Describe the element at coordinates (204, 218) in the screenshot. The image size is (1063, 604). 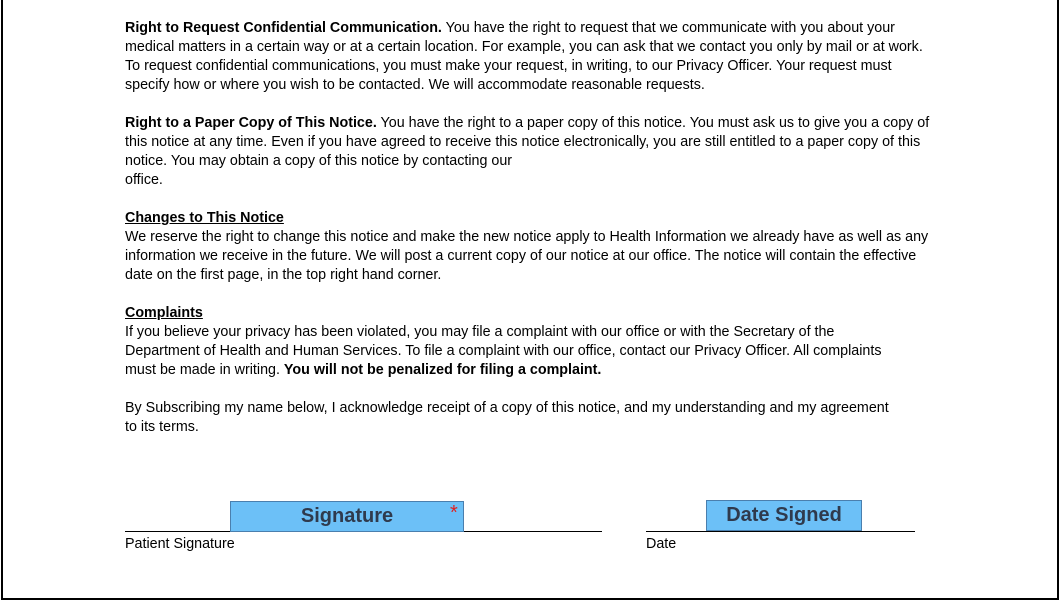
I see `changes-heading: Changes to This Notice` at that location.